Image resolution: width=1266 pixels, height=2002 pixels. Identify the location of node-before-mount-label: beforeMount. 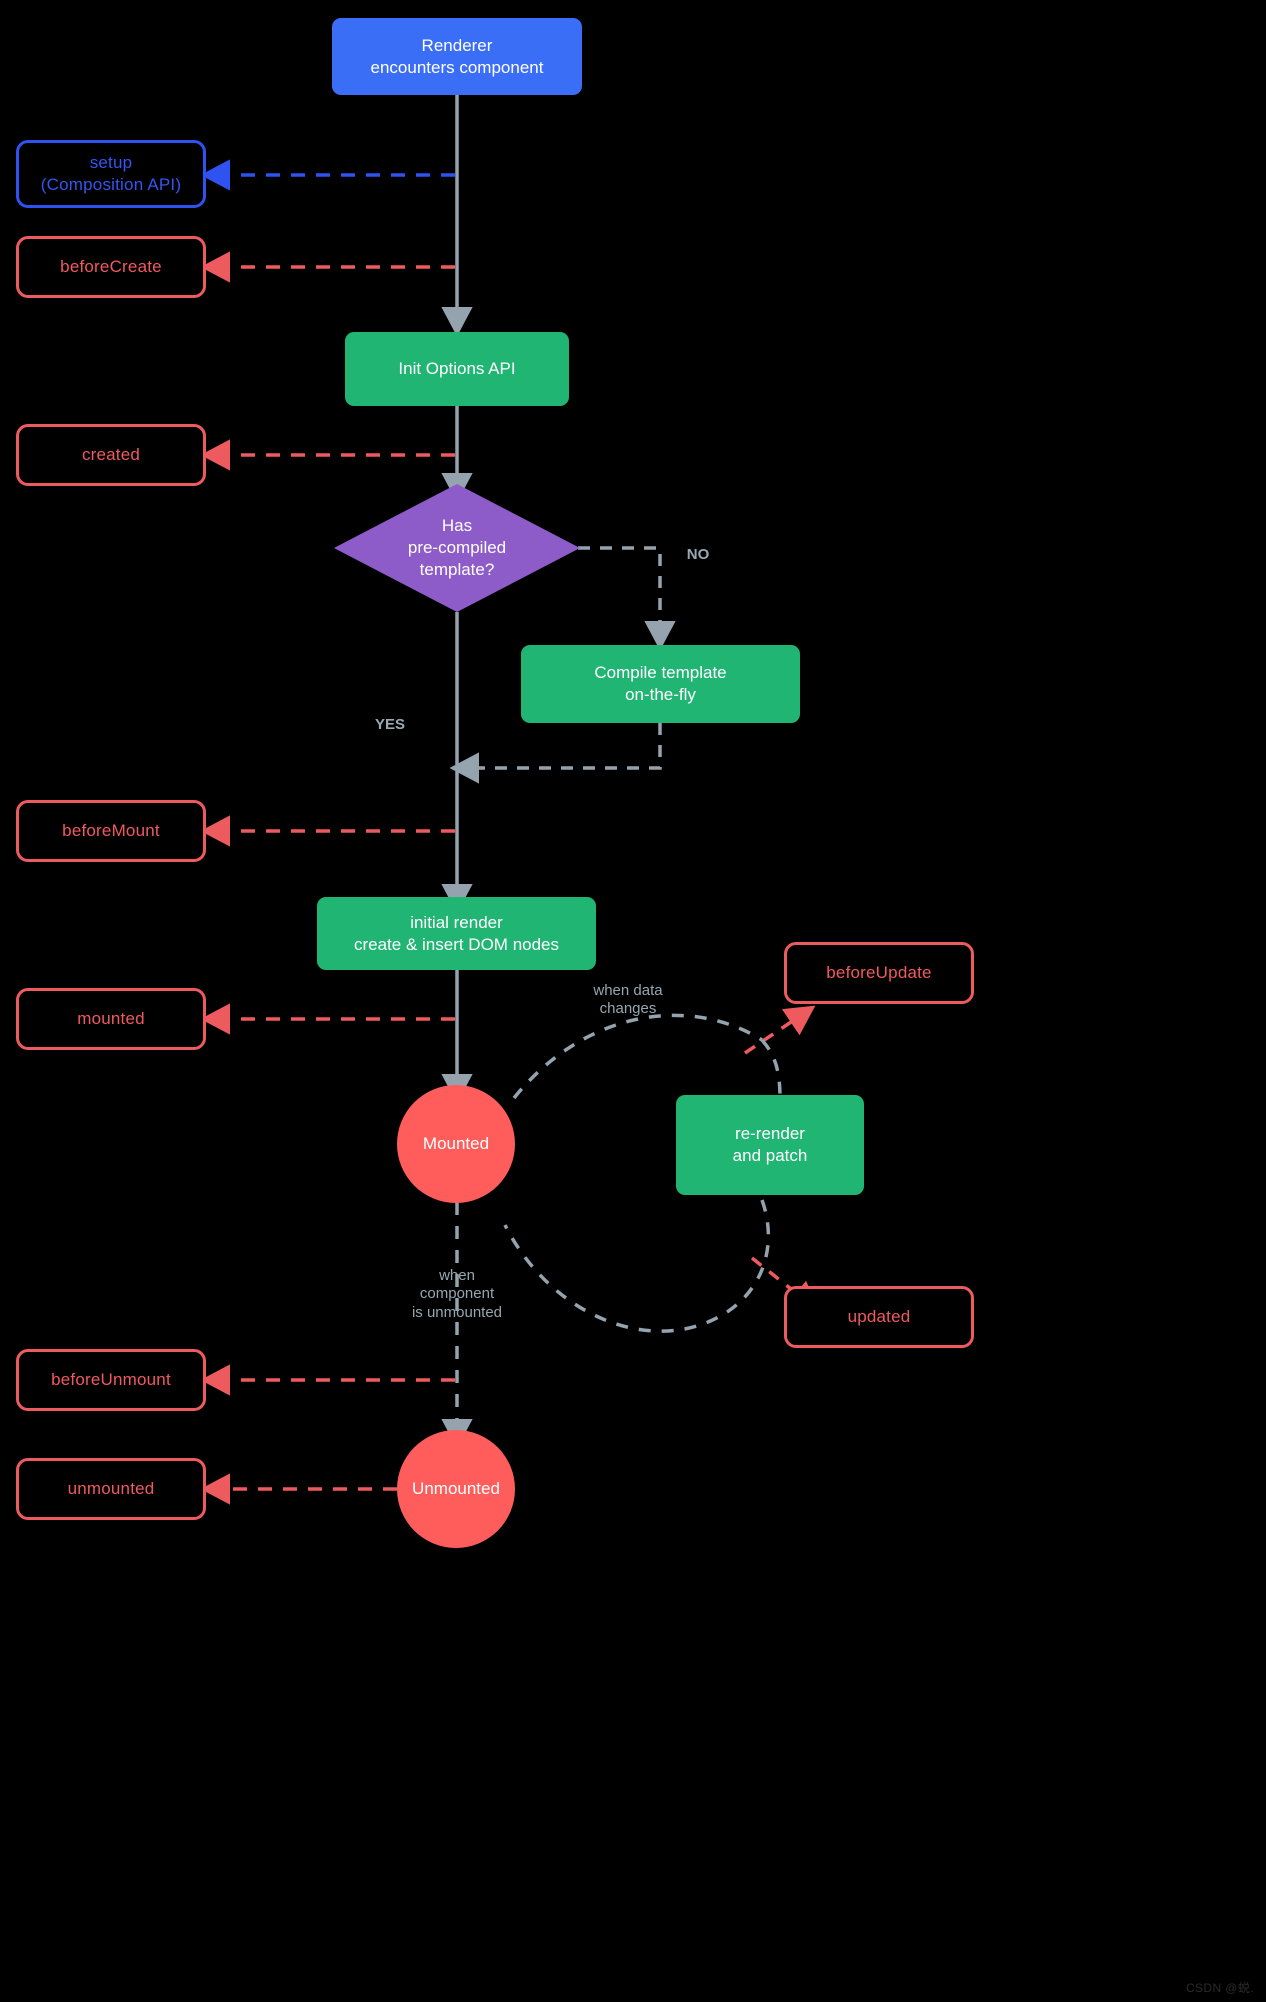
(111, 831).